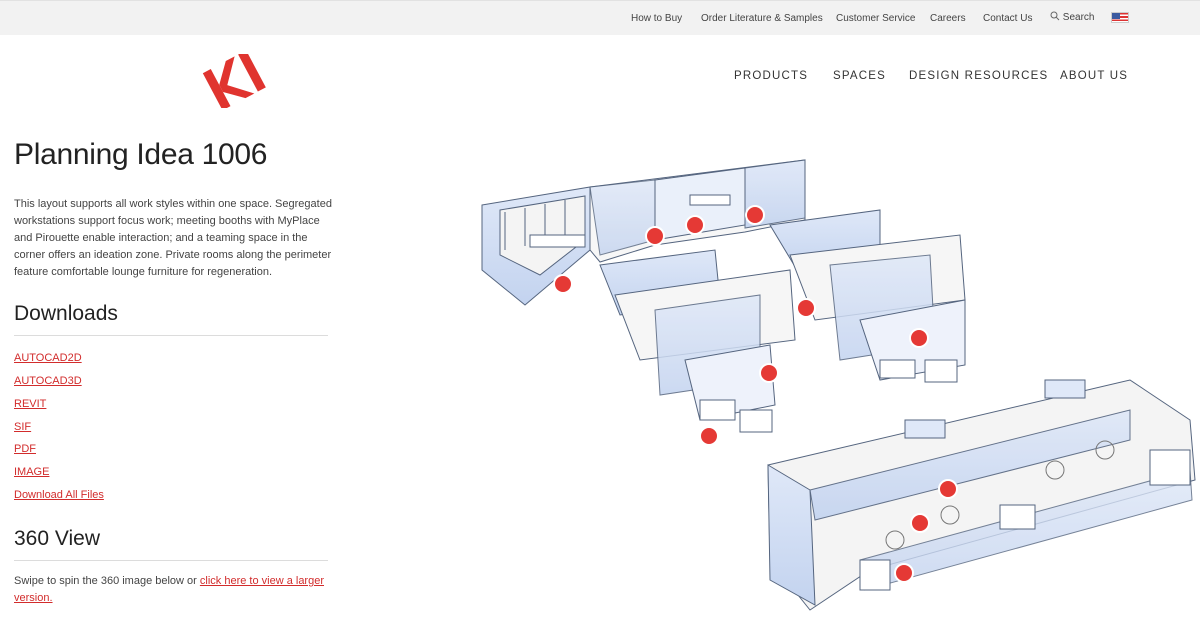 The image size is (1200, 628). Describe the element at coordinates (978, 76) in the screenshot. I see `nav-design-resources: DESIGN RESOURCES` at that location.